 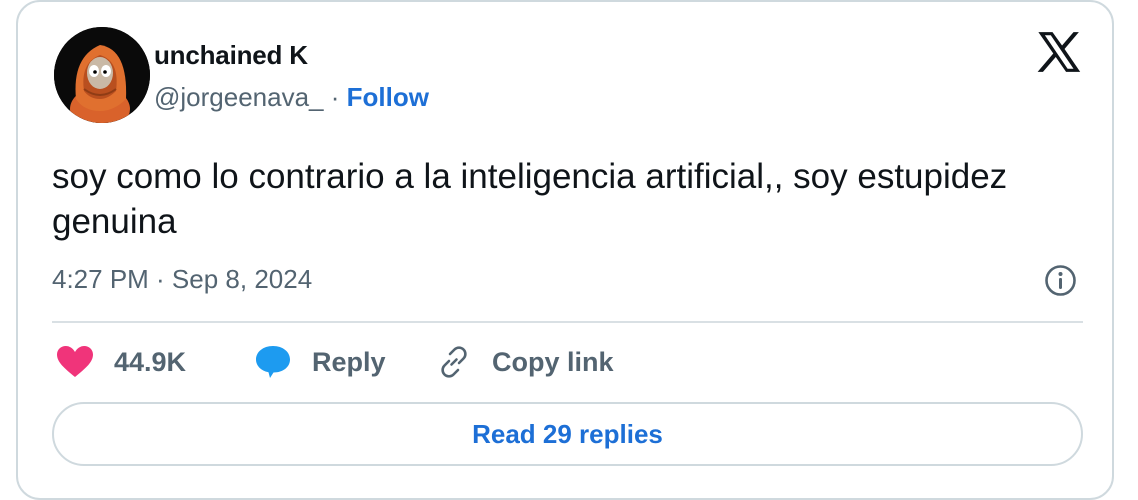 I want to click on link-icon, so click(x=454, y=362).